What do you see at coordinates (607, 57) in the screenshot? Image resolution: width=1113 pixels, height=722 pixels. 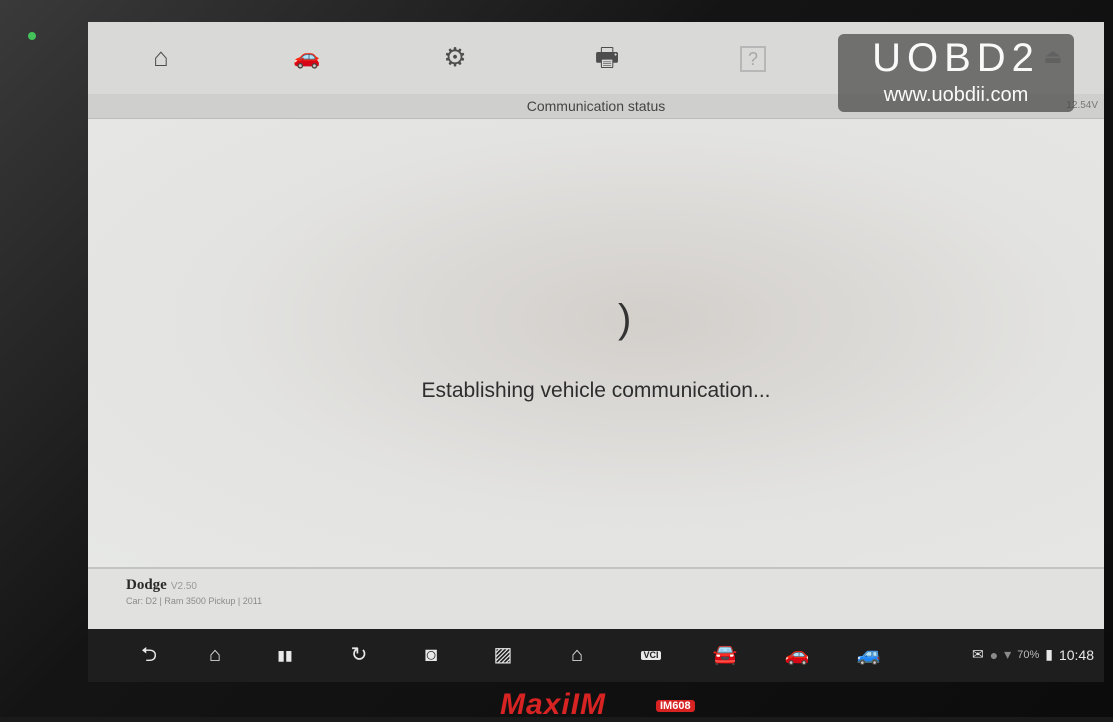 I see `print-icon: 🖶` at bounding box center [607, 57].